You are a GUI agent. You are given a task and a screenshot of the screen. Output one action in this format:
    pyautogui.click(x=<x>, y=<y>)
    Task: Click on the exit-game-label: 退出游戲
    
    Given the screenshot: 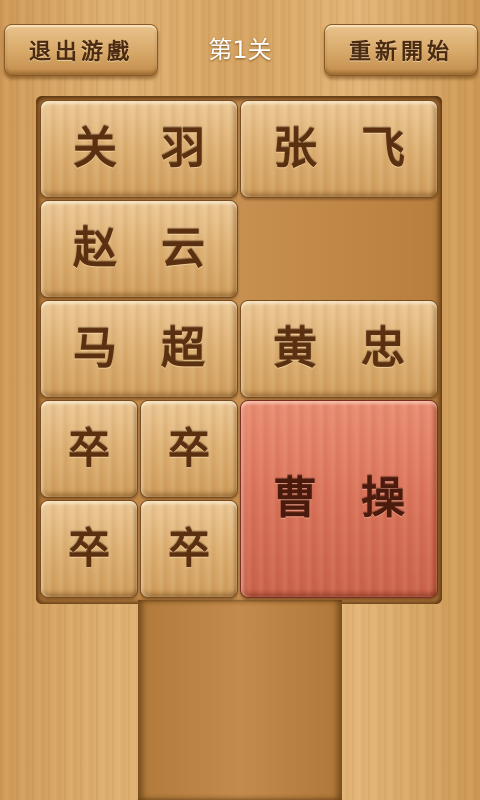 What is the action you would take?
    pyautogui.click(x=80, y=52)
    